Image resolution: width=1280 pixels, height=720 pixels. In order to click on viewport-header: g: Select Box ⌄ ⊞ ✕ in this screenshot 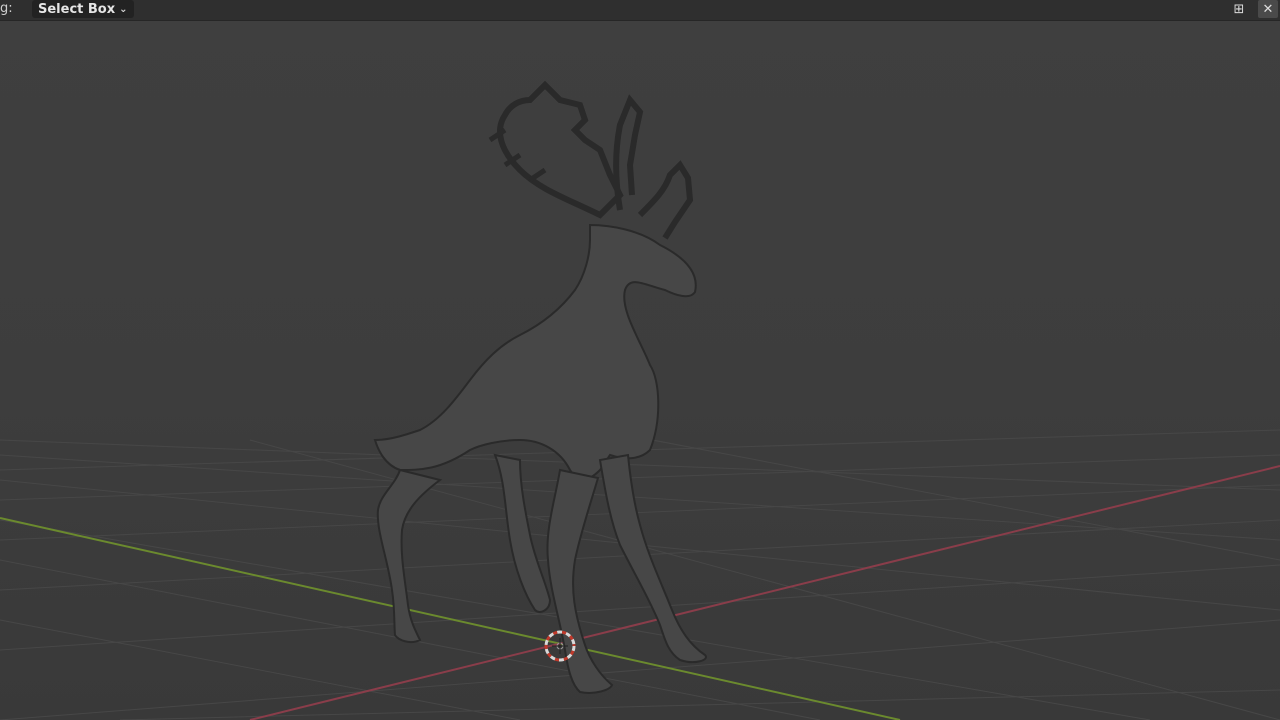, I will do `click(640, 10)`.